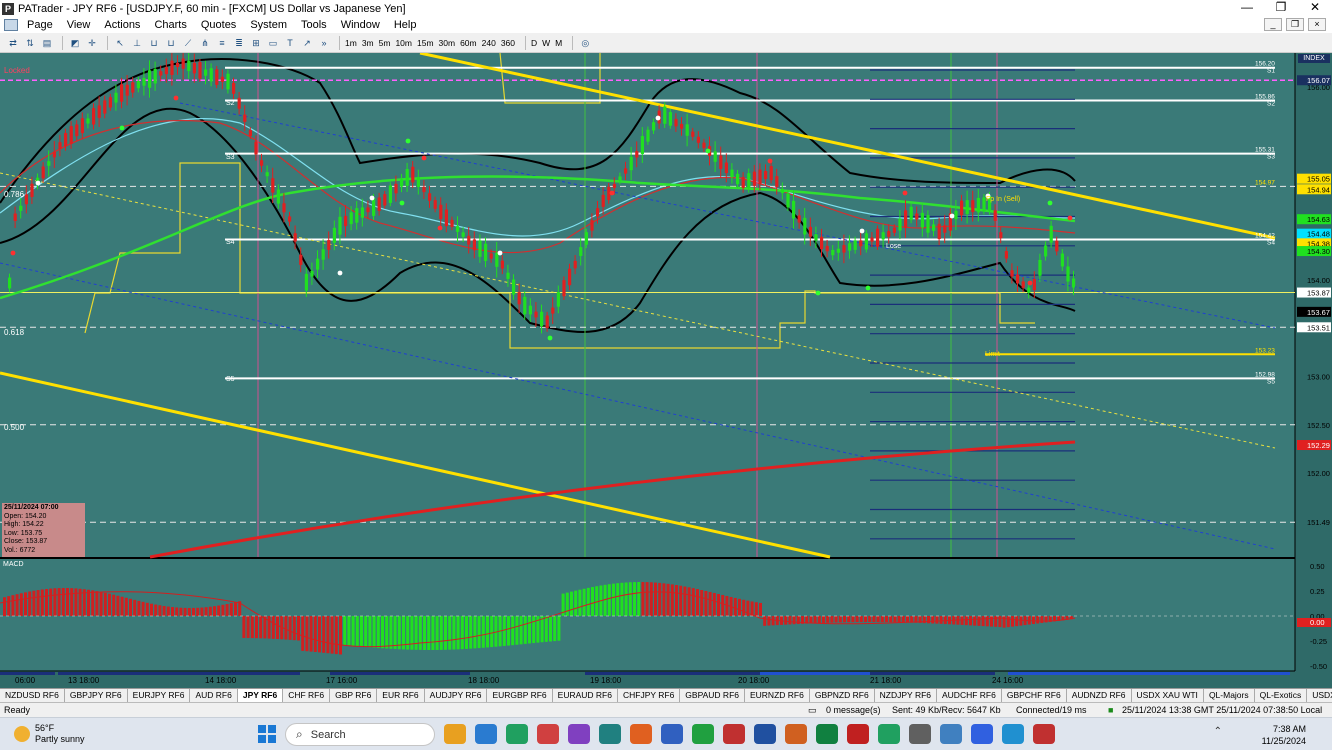 The width and height of the screenshot is (1332, 750). What do you see at coordinates (351, 43) in the screenshot?
I see `timeframe-1m: 1m` at bounding box center [351, 43].